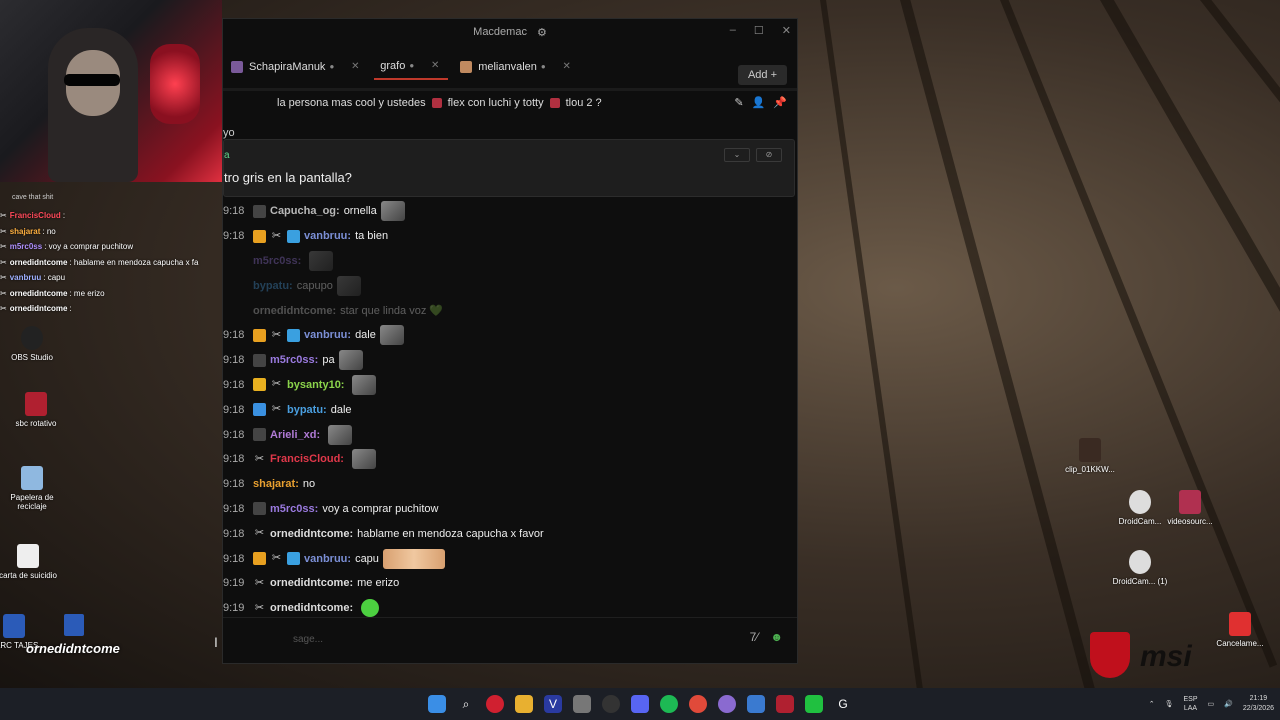 This screenshot has width=1280, height=720. What do you see at coordinates (843, 704) in the screenshot?
I see `g-app-icon: G` at bounding box center [843, 704].